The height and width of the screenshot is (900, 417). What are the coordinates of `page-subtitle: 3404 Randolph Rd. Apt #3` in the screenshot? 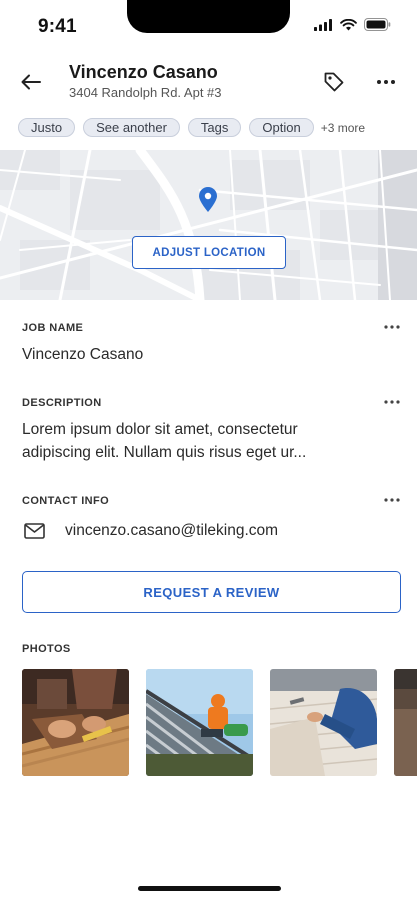 It's located at (145, 92).